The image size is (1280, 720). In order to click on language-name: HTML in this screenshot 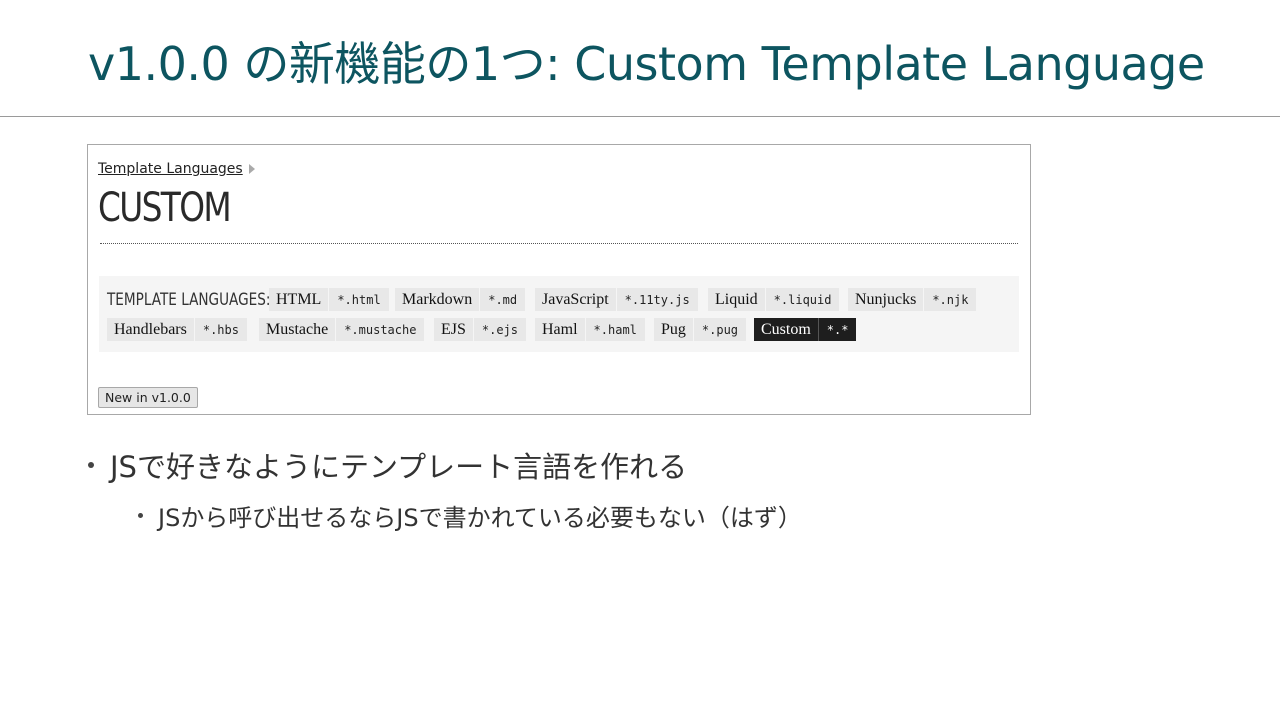, I will do `click(299, 299)`.